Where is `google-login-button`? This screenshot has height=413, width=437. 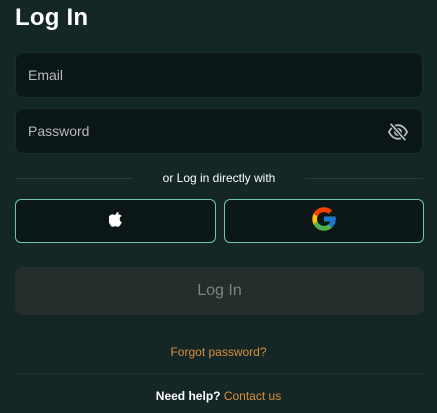 google-login-button is located at coordinates (324, 221).